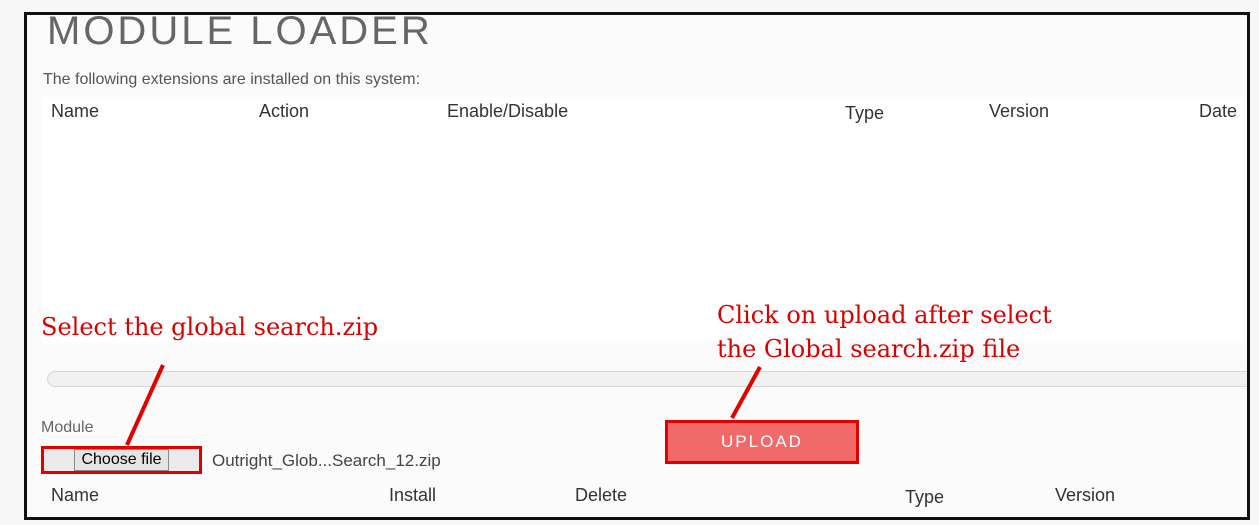 The width and height of the screenshot is (1259, 525). What do you see at coordinates (75, 495) in the screenshot?
I see `upload-column-header-name: Name` at bounding box center [75, 495].